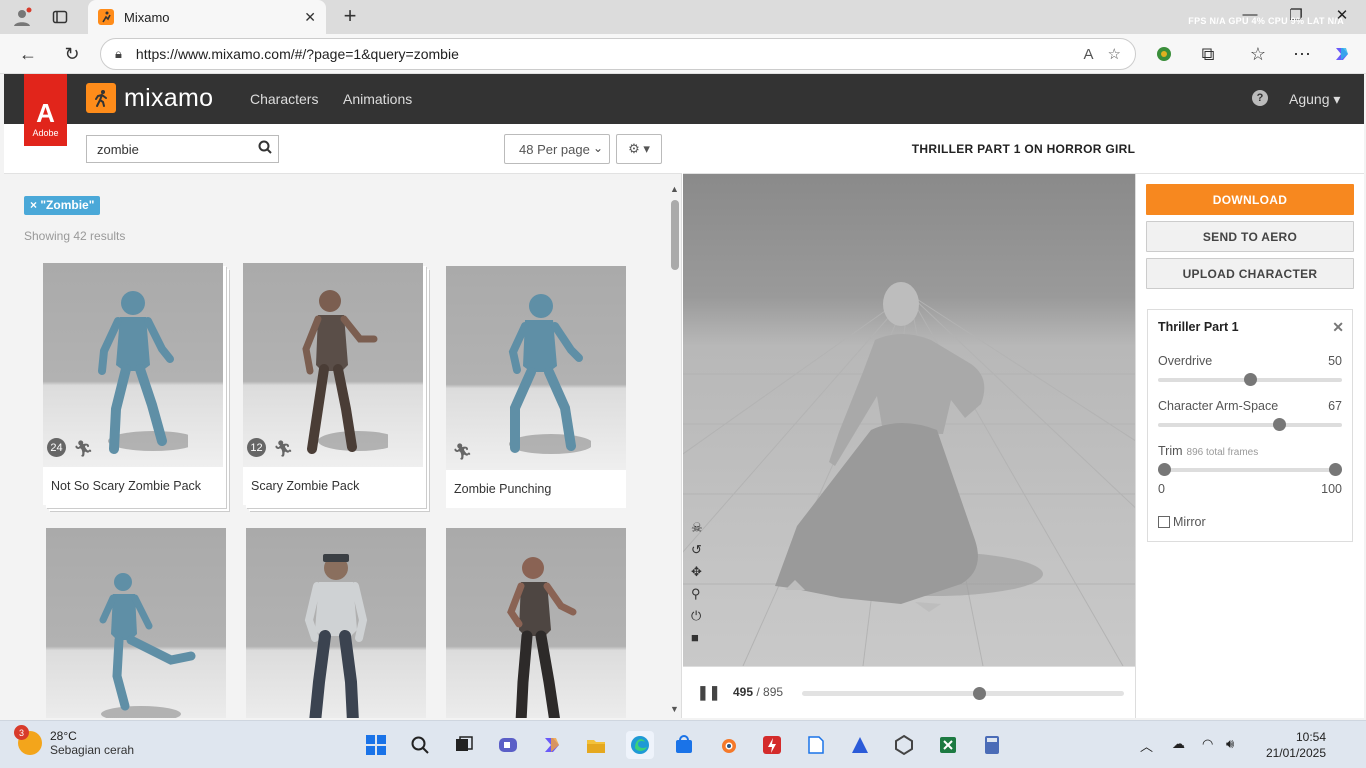 This screenshot has height=768, width=1366. Describe the element at coordinates (28, 54) in the screenshot. I see `back-icon: ←` at that location.